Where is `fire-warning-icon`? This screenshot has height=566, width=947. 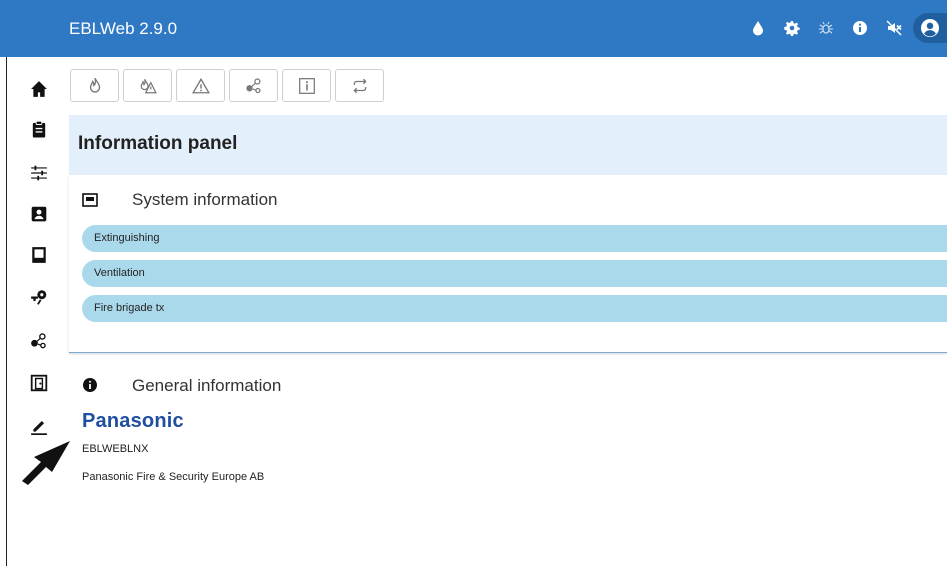 fire-warning-icon is located at coordinates (148, 85).